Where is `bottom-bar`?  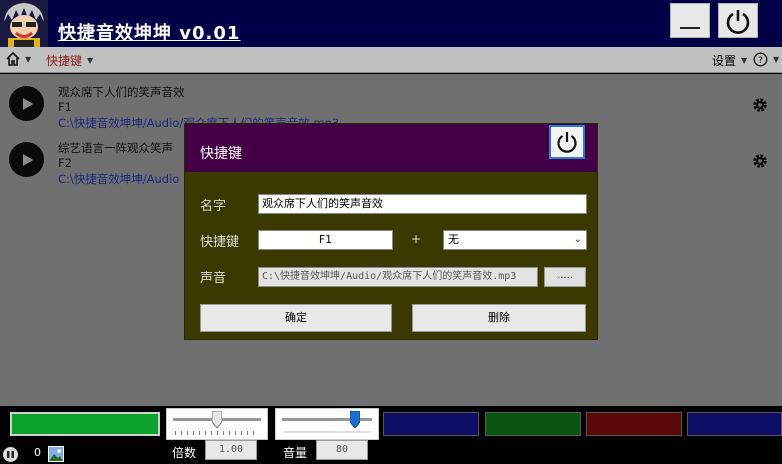 bottom-bar is located at coordinates (391, 435).